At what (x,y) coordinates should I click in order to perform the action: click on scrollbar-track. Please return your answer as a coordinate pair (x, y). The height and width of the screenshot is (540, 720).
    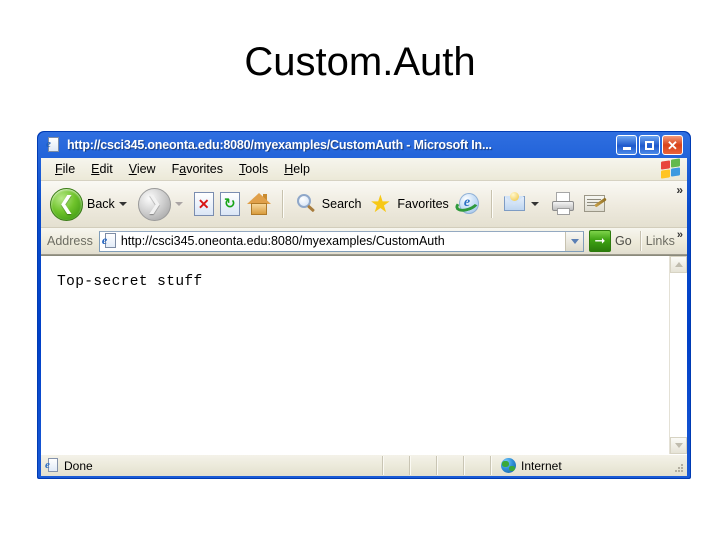
    Looking at the image, I should click on (678, 355).